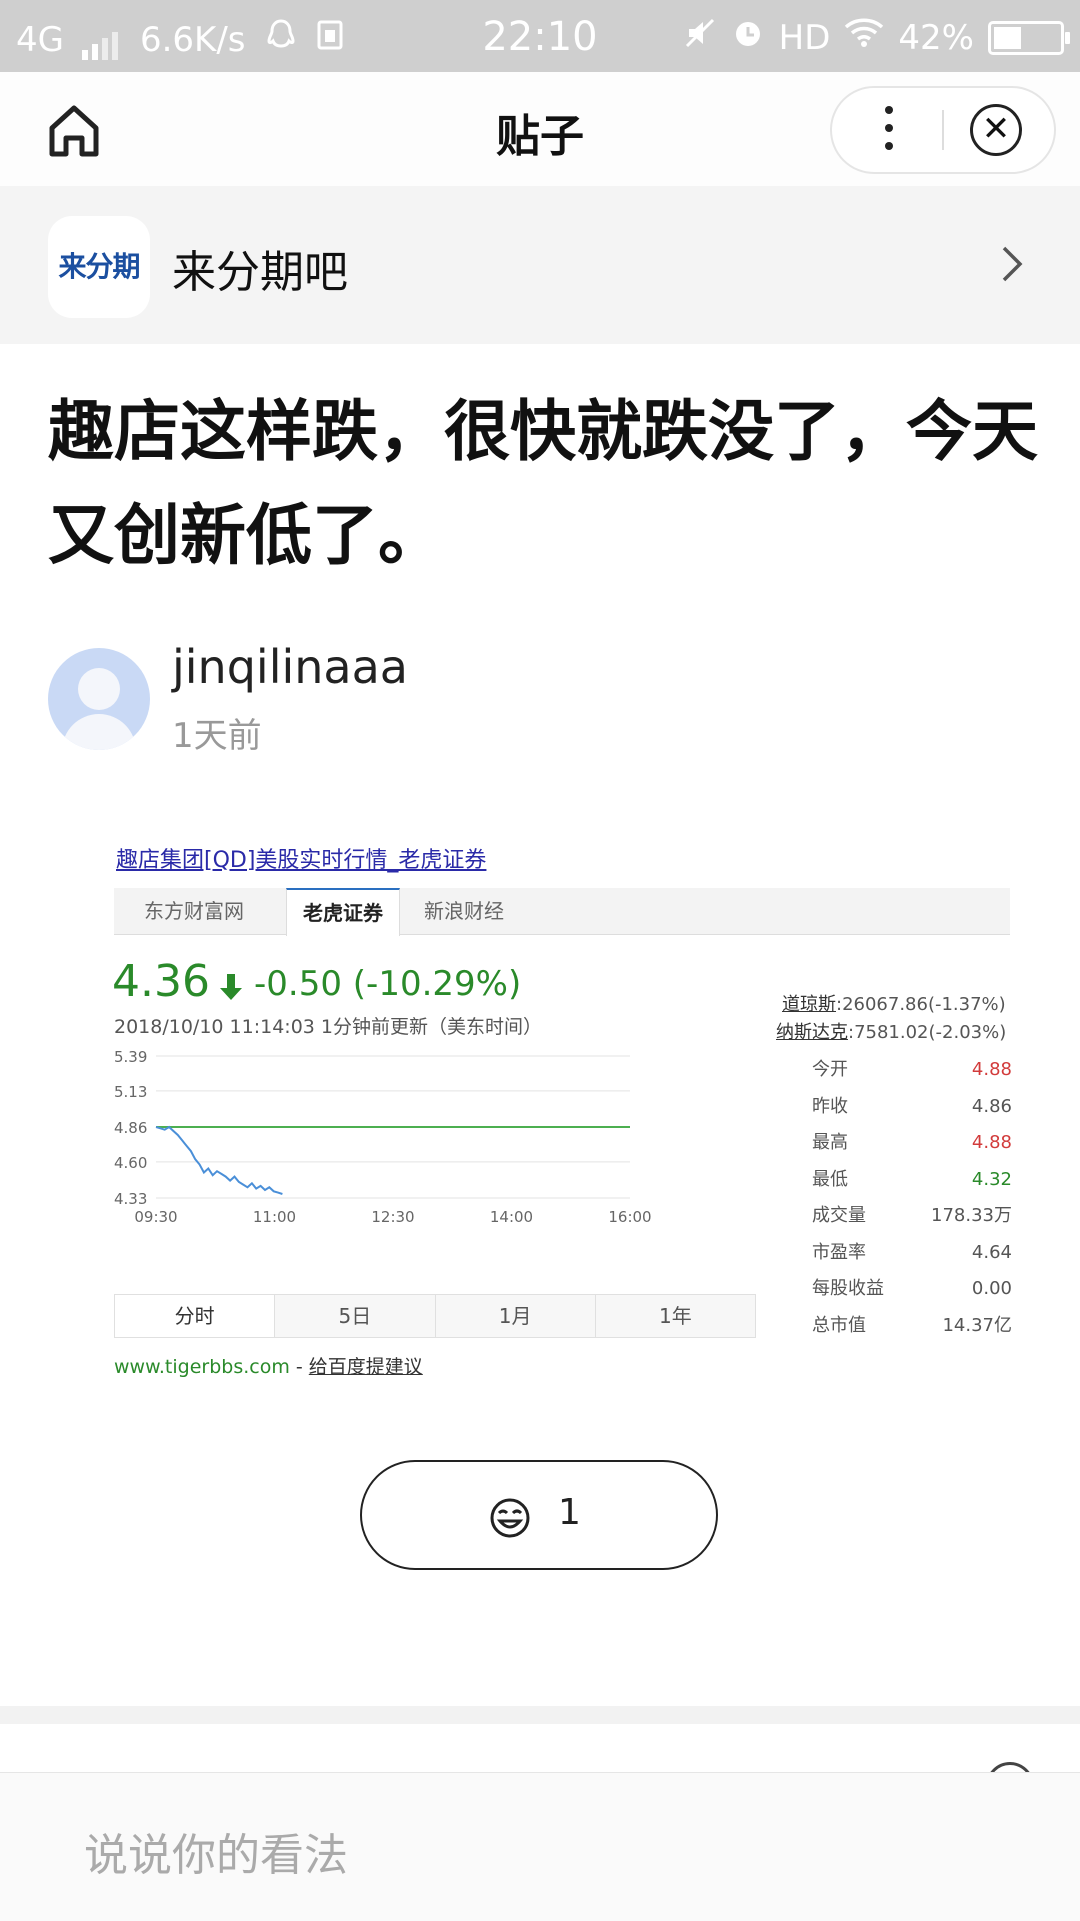 This screenshot has width=1080, height=1921. I want to click on stat-label: 昨收, so click(830, 1106).